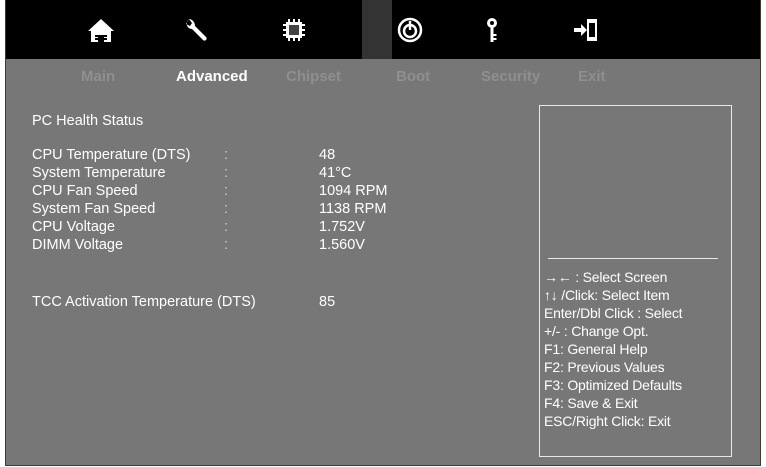 The width and height of the screenshot is (766, 467). I want to click on power-icon-tab, so click(377, 29).